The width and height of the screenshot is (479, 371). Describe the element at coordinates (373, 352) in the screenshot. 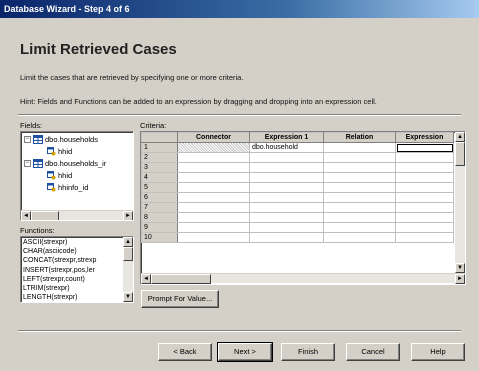

I see `cancel-button: Cancel` at that location.